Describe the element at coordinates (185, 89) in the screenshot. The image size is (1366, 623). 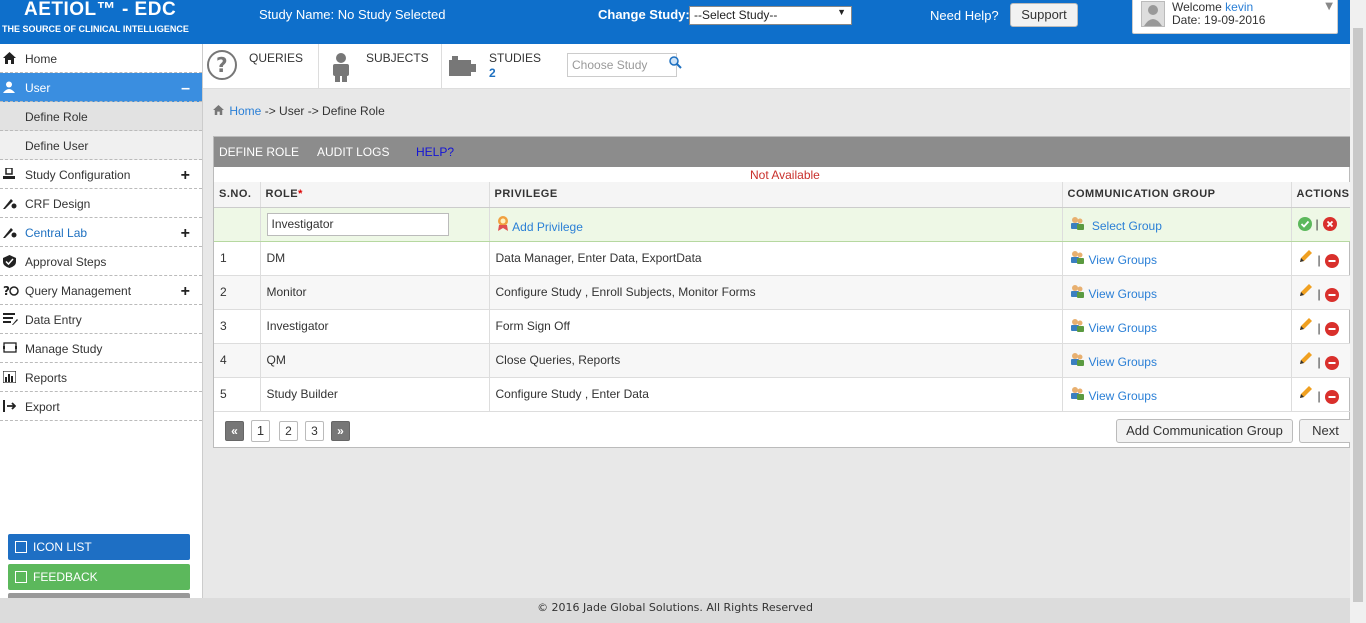
I see `collapse-icon: –` at that location.